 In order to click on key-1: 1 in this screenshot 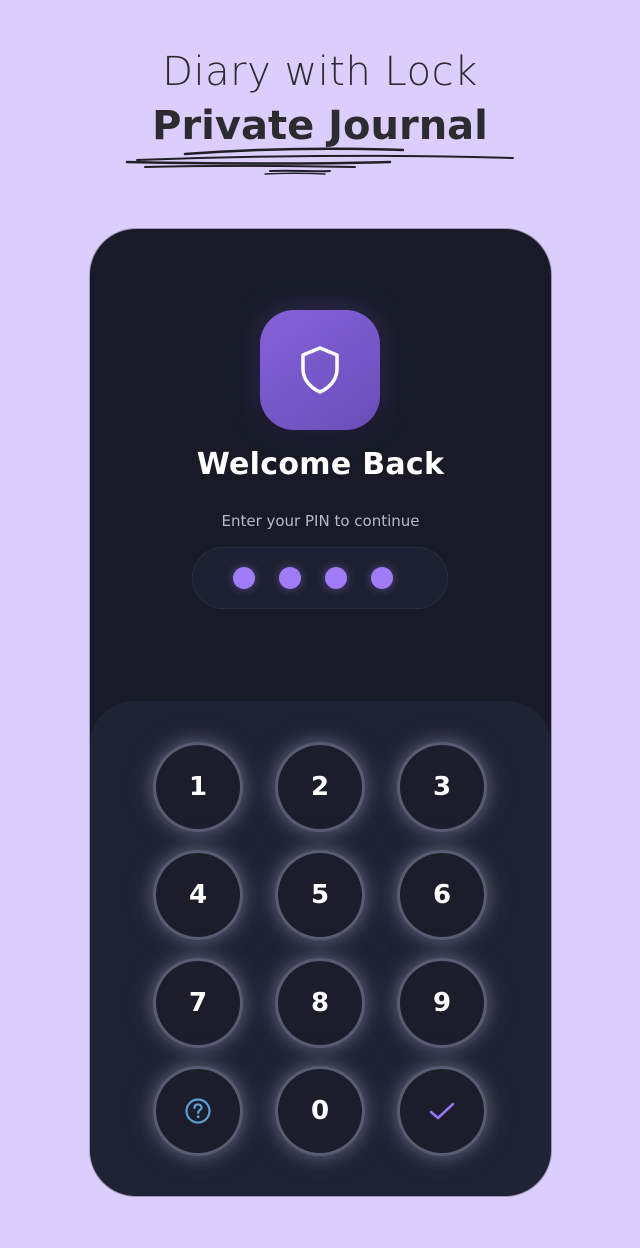, I will do `click(198, 787)`.